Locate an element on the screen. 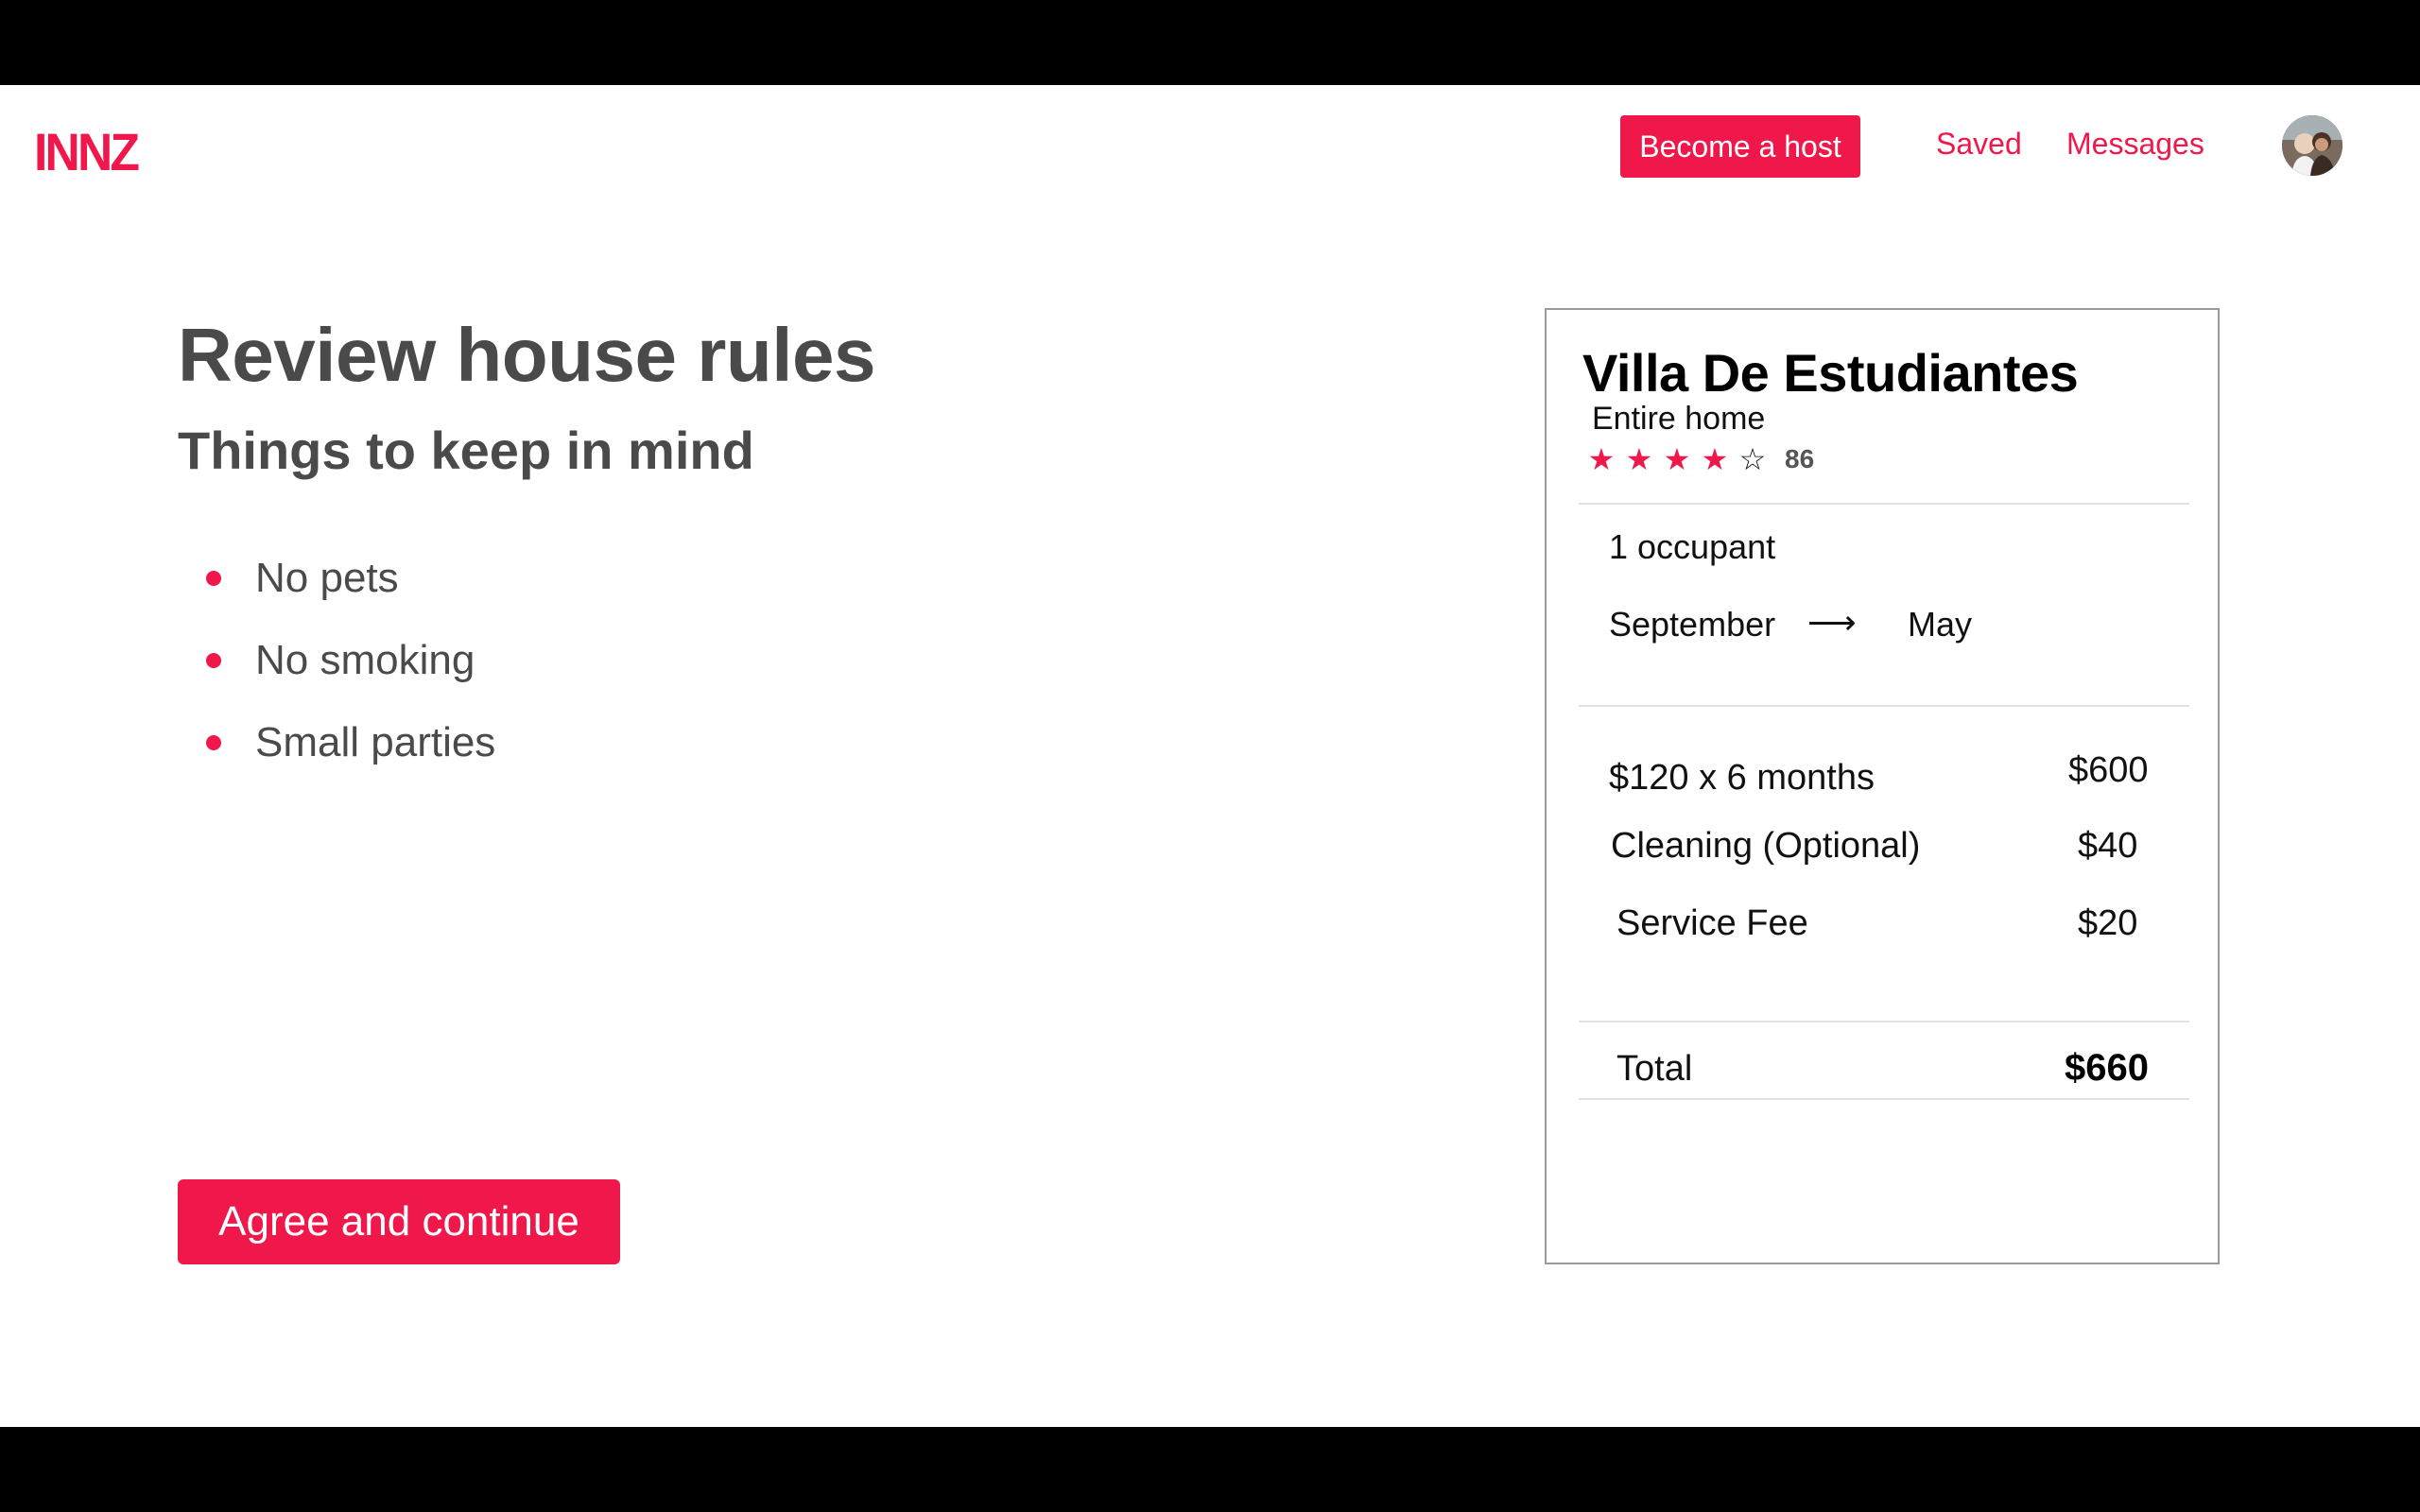 This screenshot has height=1512, width=2420. saved-link: Saved is located at coordinates (1979, 144).